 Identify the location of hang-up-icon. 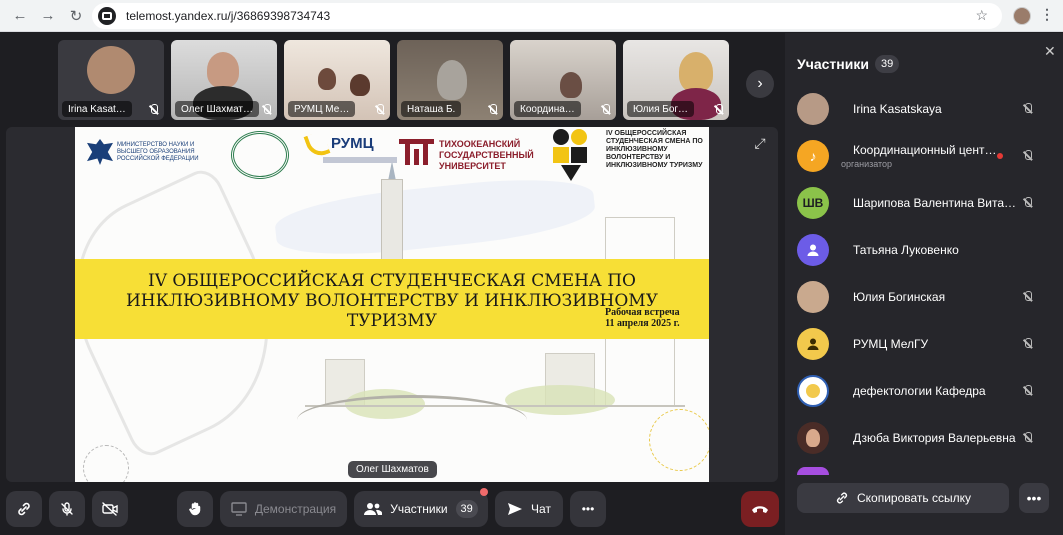
(760, 509).